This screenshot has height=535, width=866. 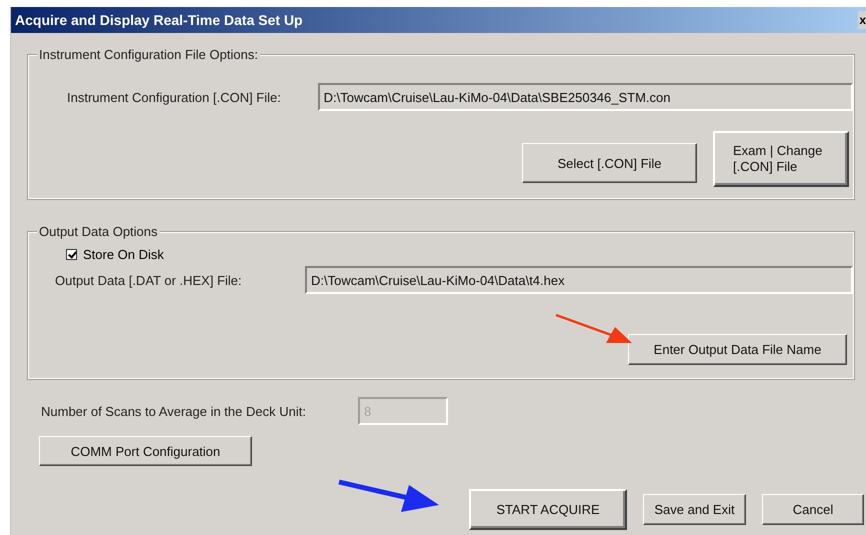 I want to click on checkbox-label: Store On Disk, so click(x=123, y=254).